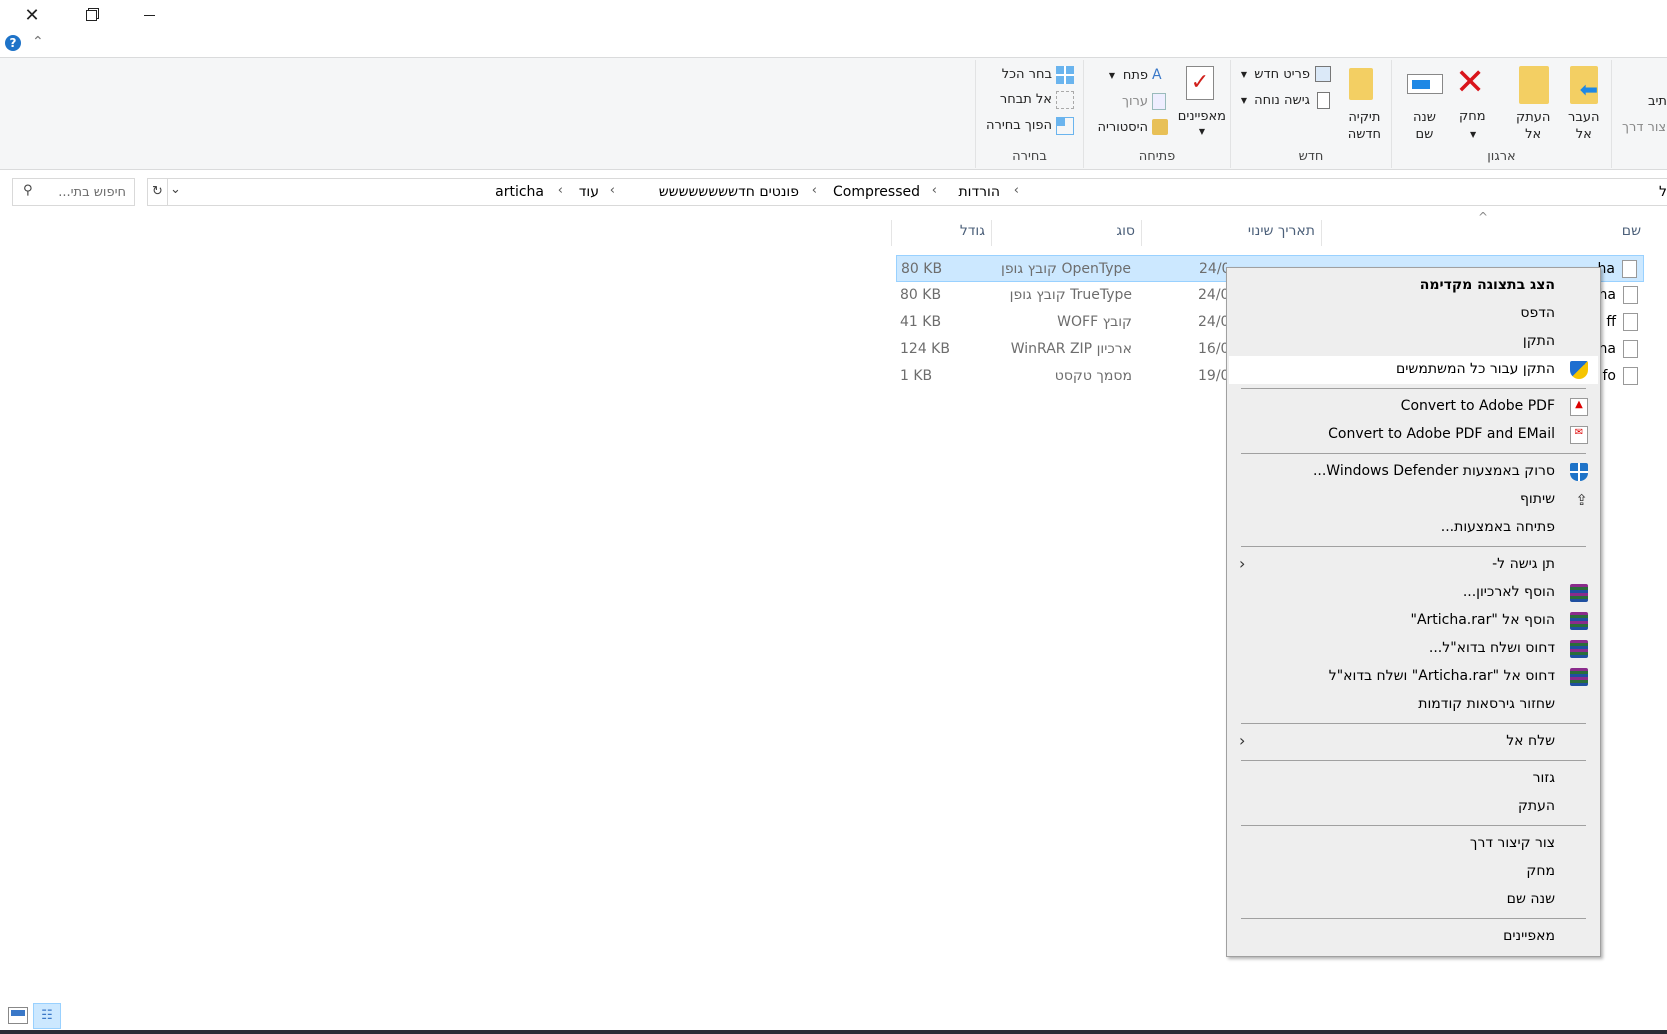 Image resolution: width=1667 pixels, height=1034 pixels. What do you see at coordinates (1470, 82) in the screenshot?
I see `delete-icon: ✕` at bounding box center [1470, 82].